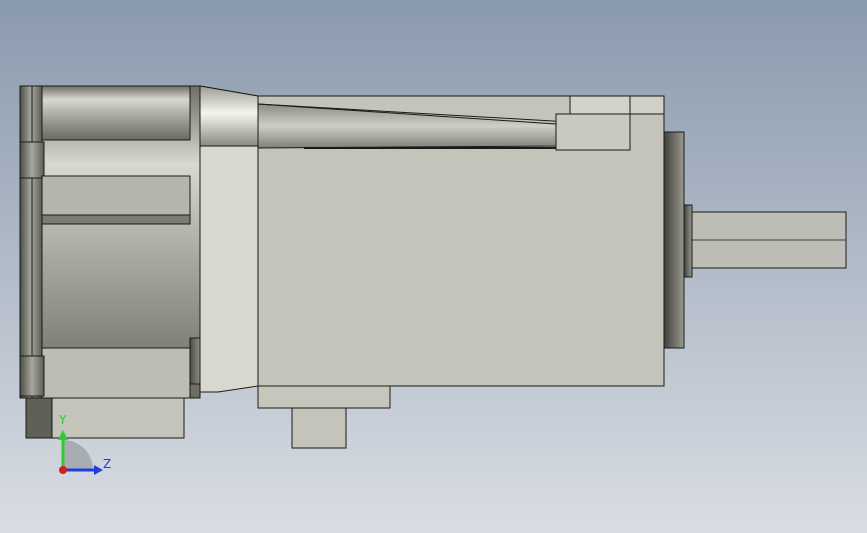  What do you see at coordinates (229, 116) in the screenshot?
I see `collar-taper` at bounding box center [229, 116].